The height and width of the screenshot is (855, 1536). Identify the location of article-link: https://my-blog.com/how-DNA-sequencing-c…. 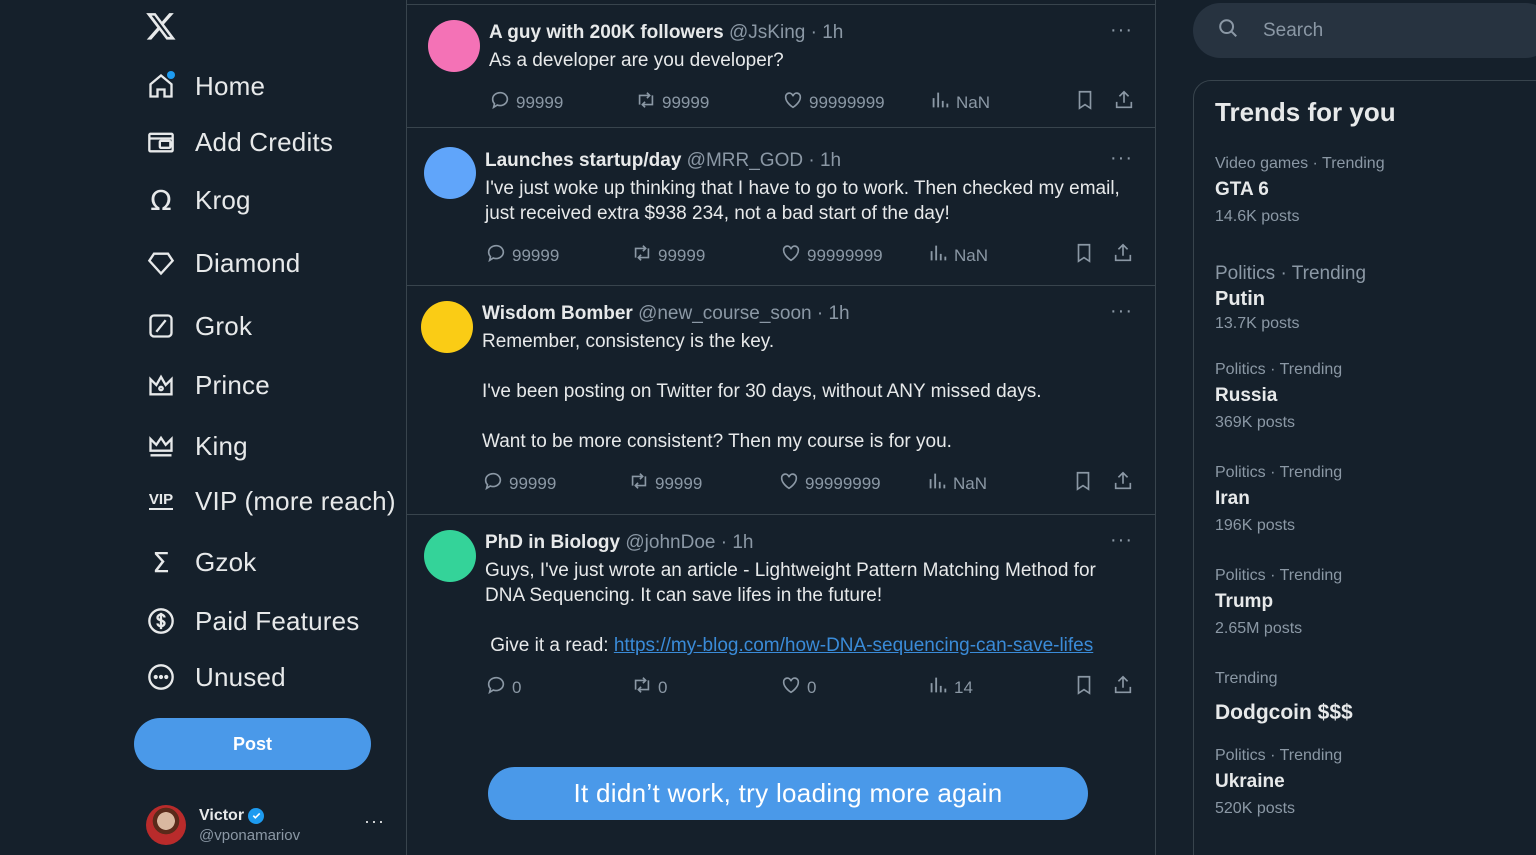
(853, 645).